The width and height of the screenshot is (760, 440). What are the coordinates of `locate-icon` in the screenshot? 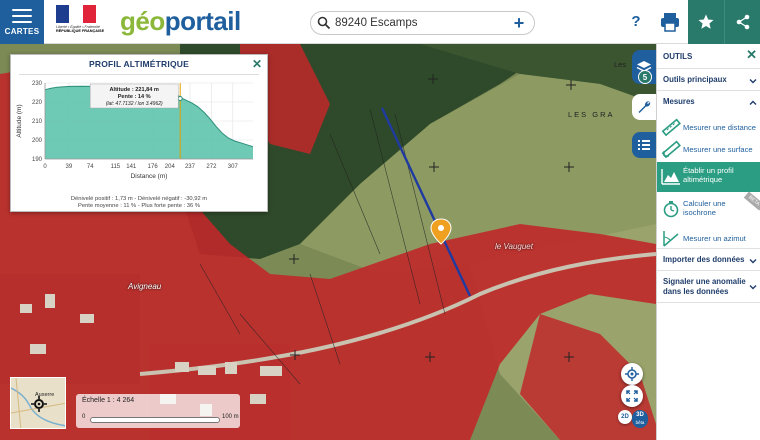 It's located at (632, 374).